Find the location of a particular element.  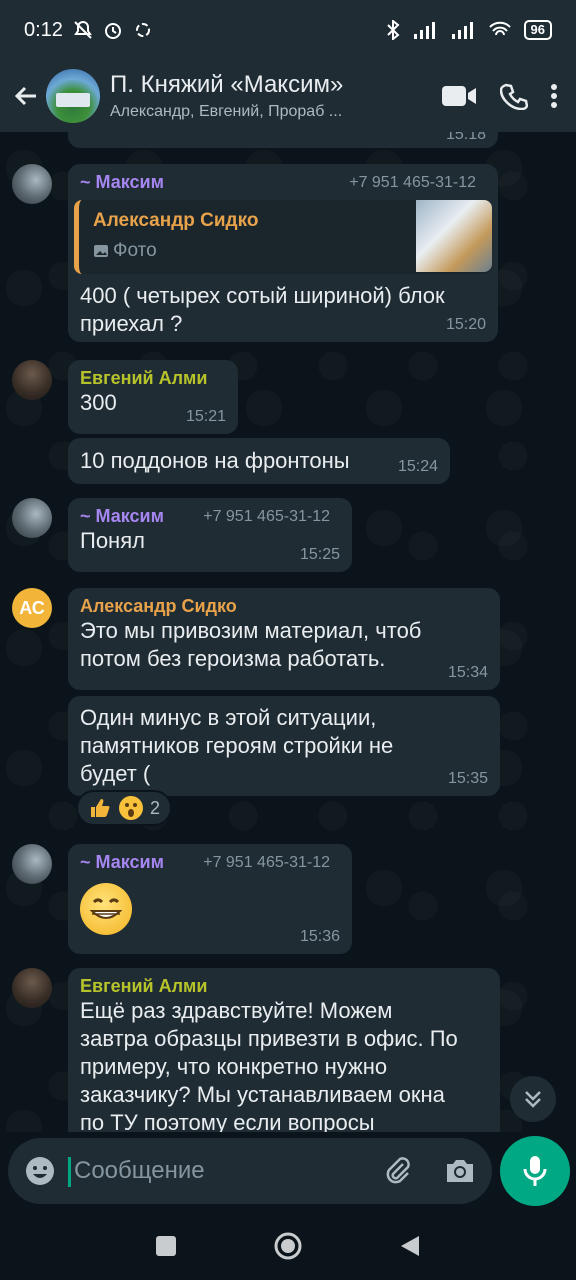

message-bubble: 10 поддонов на фронтоны 15:24 is located at coordinates (259, 461).